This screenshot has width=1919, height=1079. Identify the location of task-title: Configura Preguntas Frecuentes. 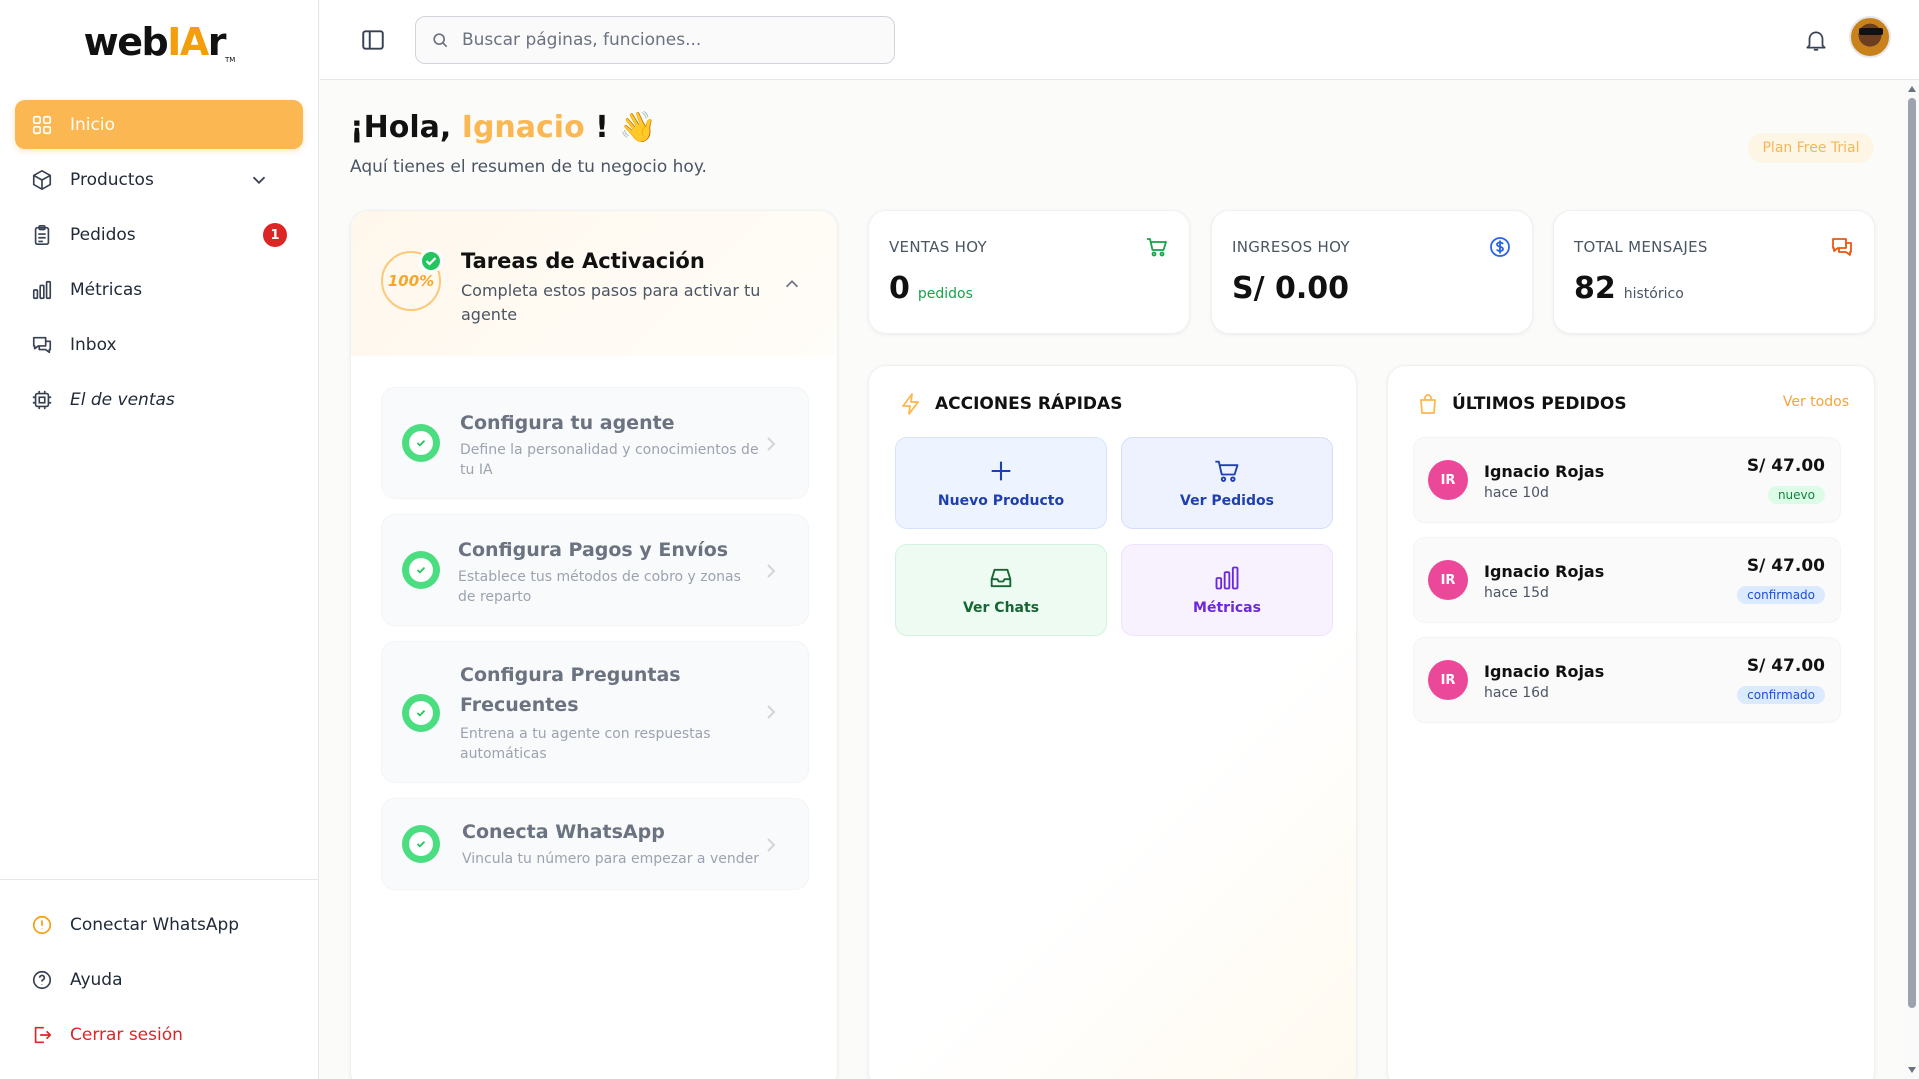
(570, 690).